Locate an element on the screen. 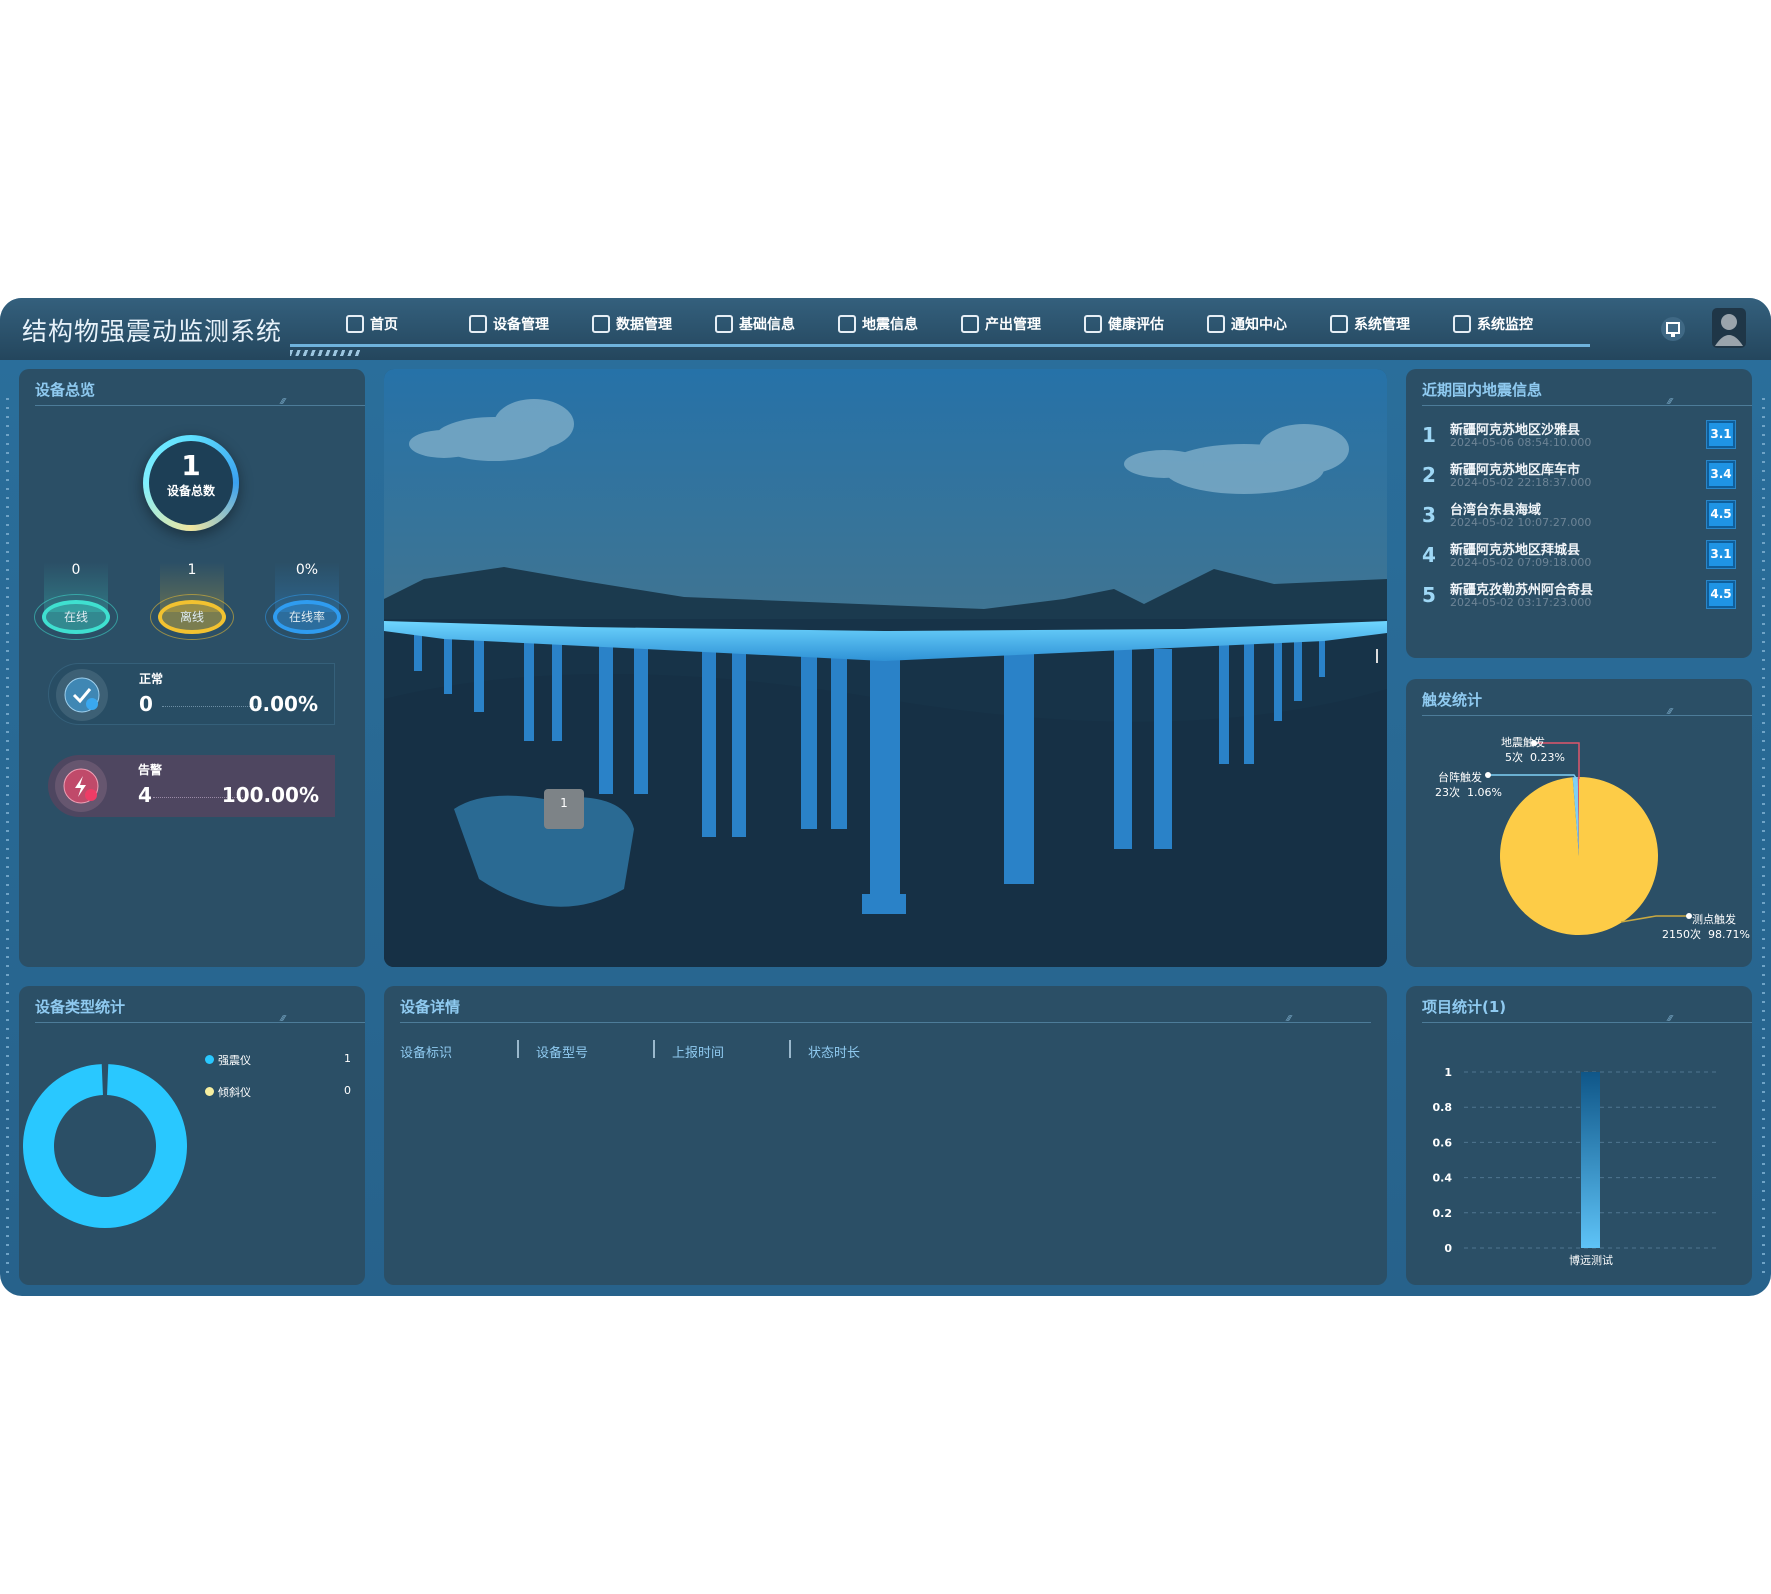 The width and height of the screenshot is (1771, 1594). screen-chart-icon is located at coordinates (1462, 324).